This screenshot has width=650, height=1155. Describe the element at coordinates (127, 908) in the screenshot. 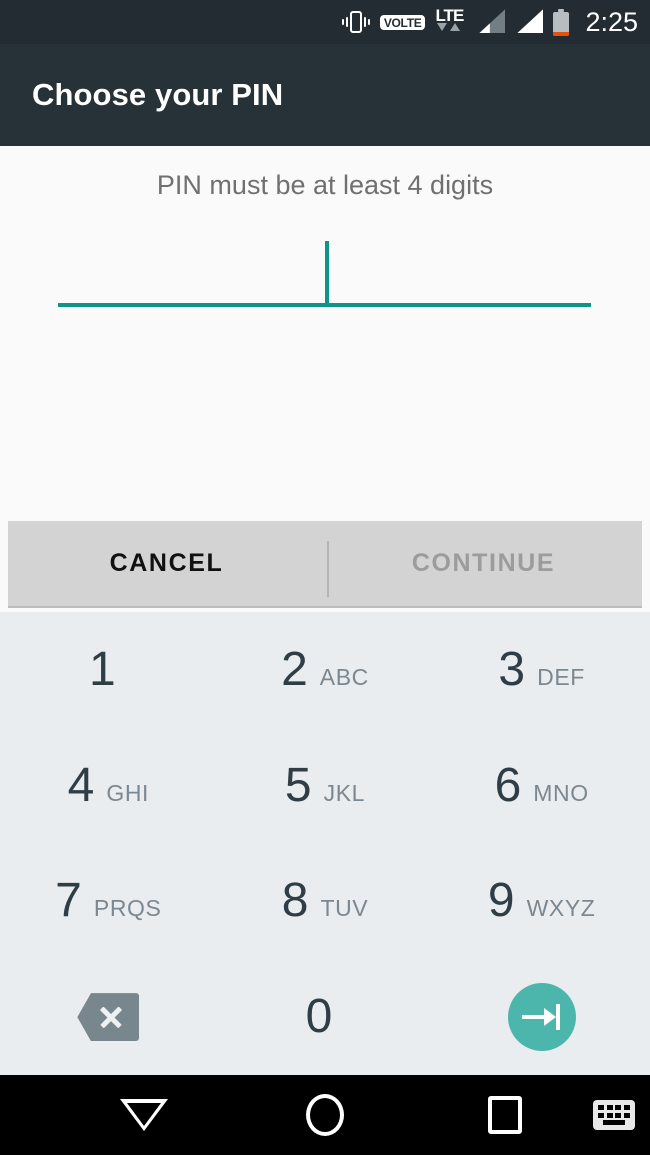

I see `key-letters: PRQS` at that location.